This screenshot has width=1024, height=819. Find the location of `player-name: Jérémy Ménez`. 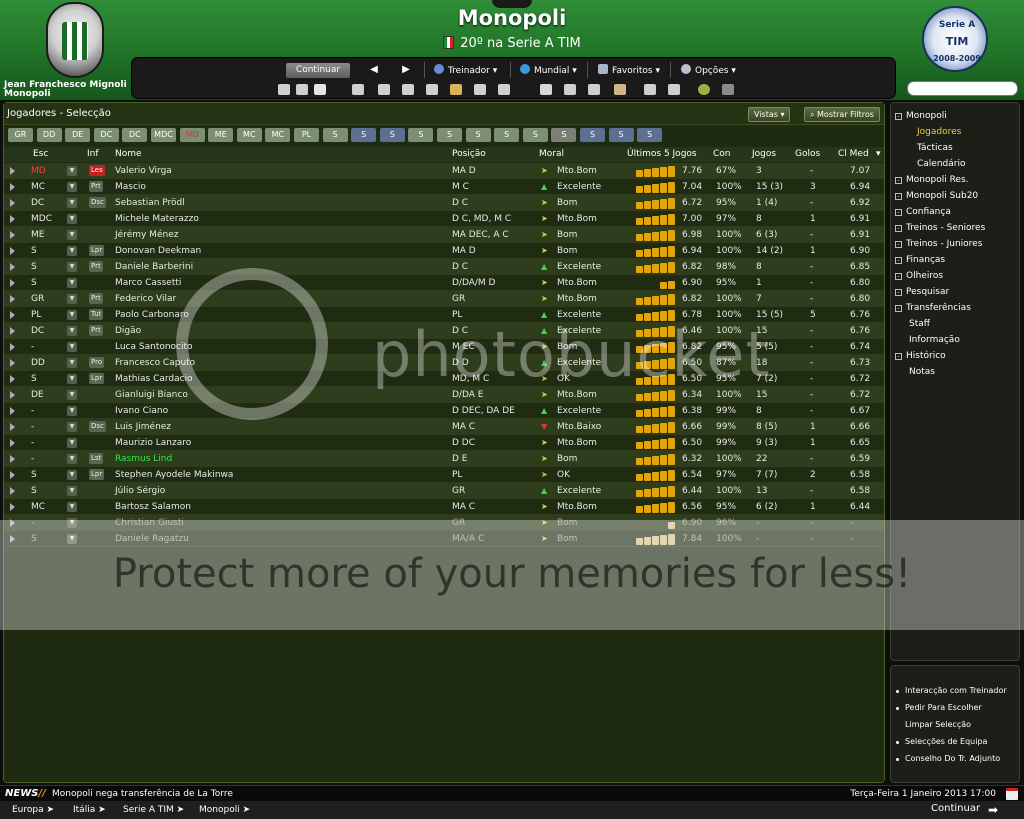

player-name: Jérémy Ménez is located at coordinates (146, 235).